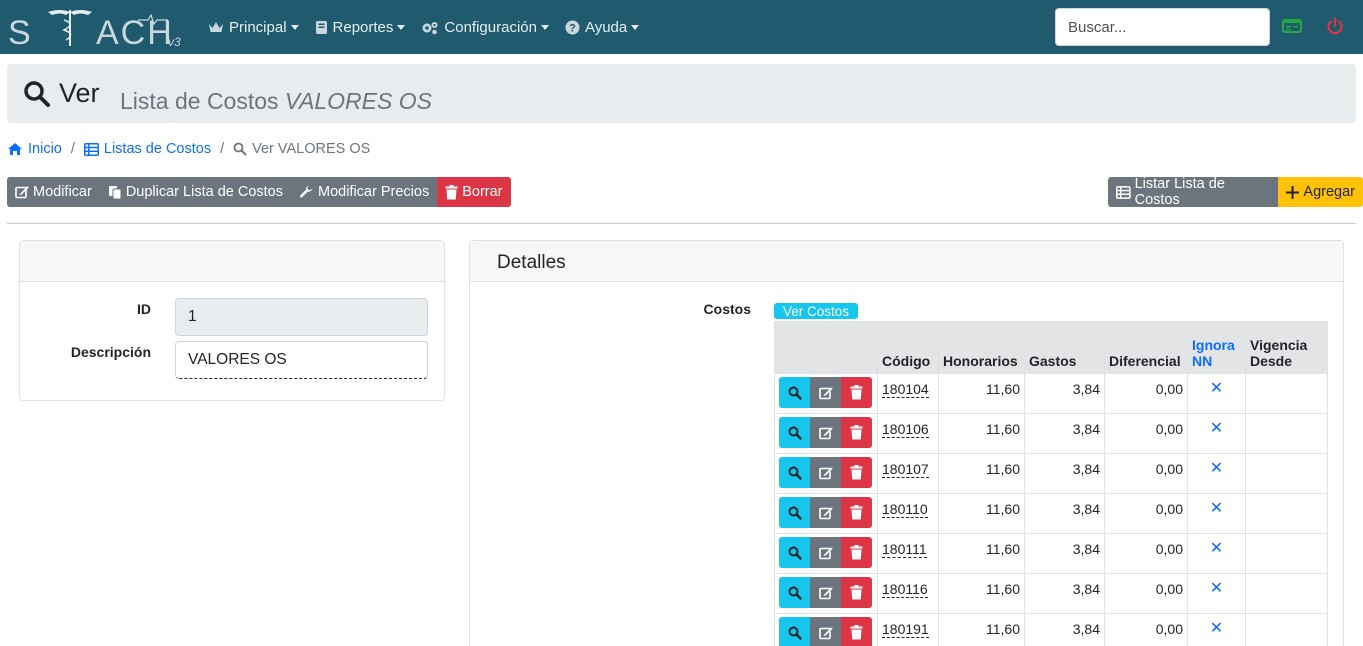 The height and width of the screenshot is (646, 1363). Describe the element at coordinates (1286, 347) in the screenshot. I see `vigencia-column-header: Vigencia Desde` at that location.